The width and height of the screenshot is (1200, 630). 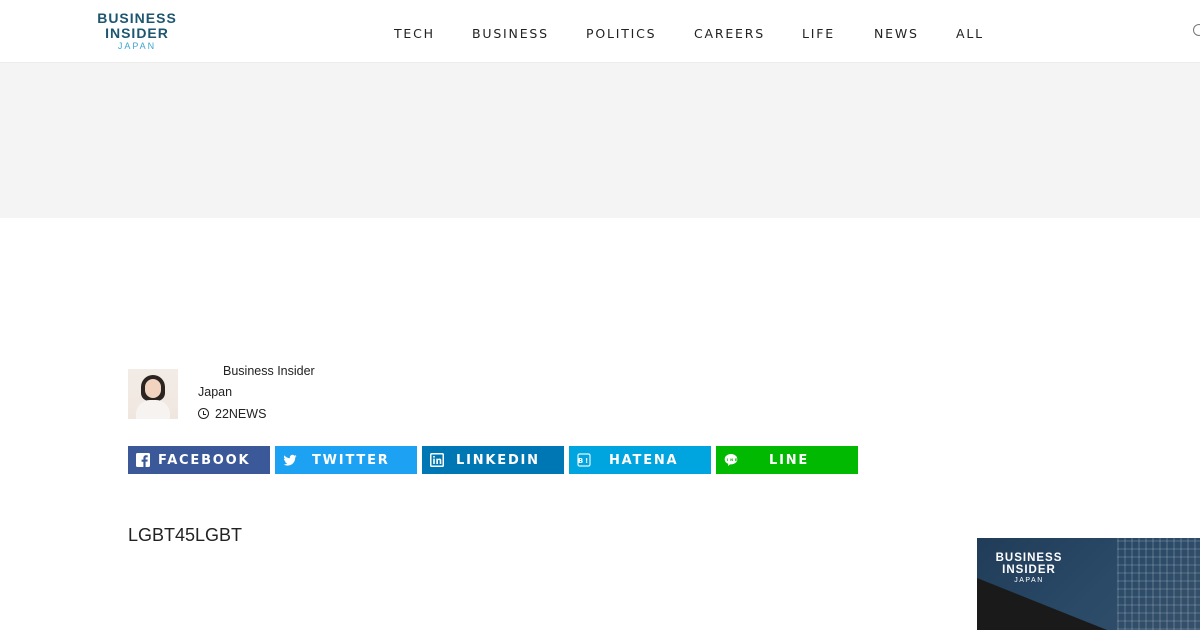 I want to click on author-name-line2: Japan, so click(x=215, y=392).